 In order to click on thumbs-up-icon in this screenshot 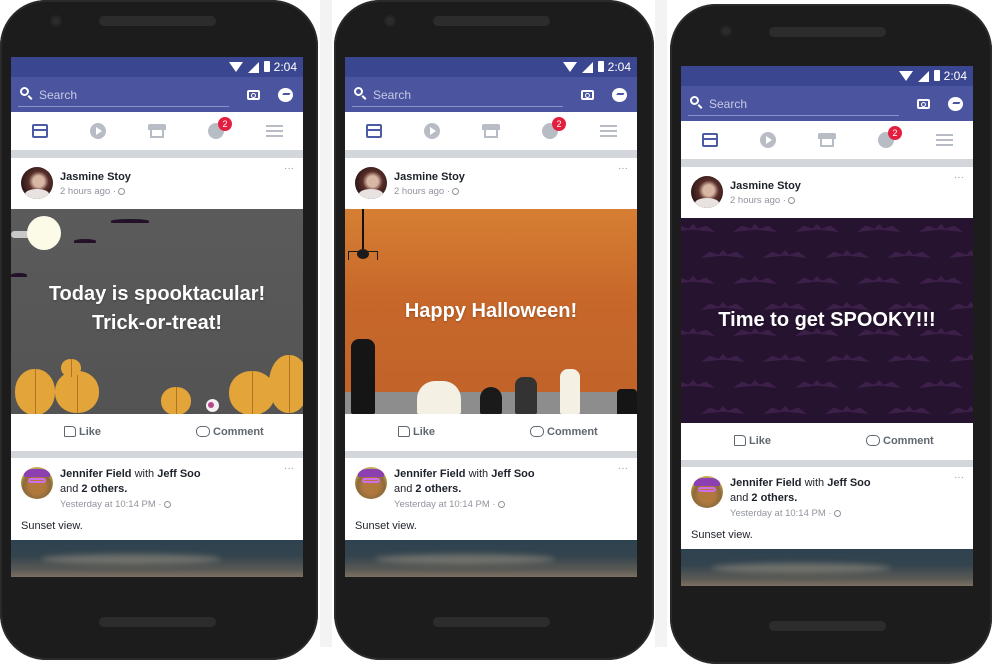, I will do `click(70, 431)`.